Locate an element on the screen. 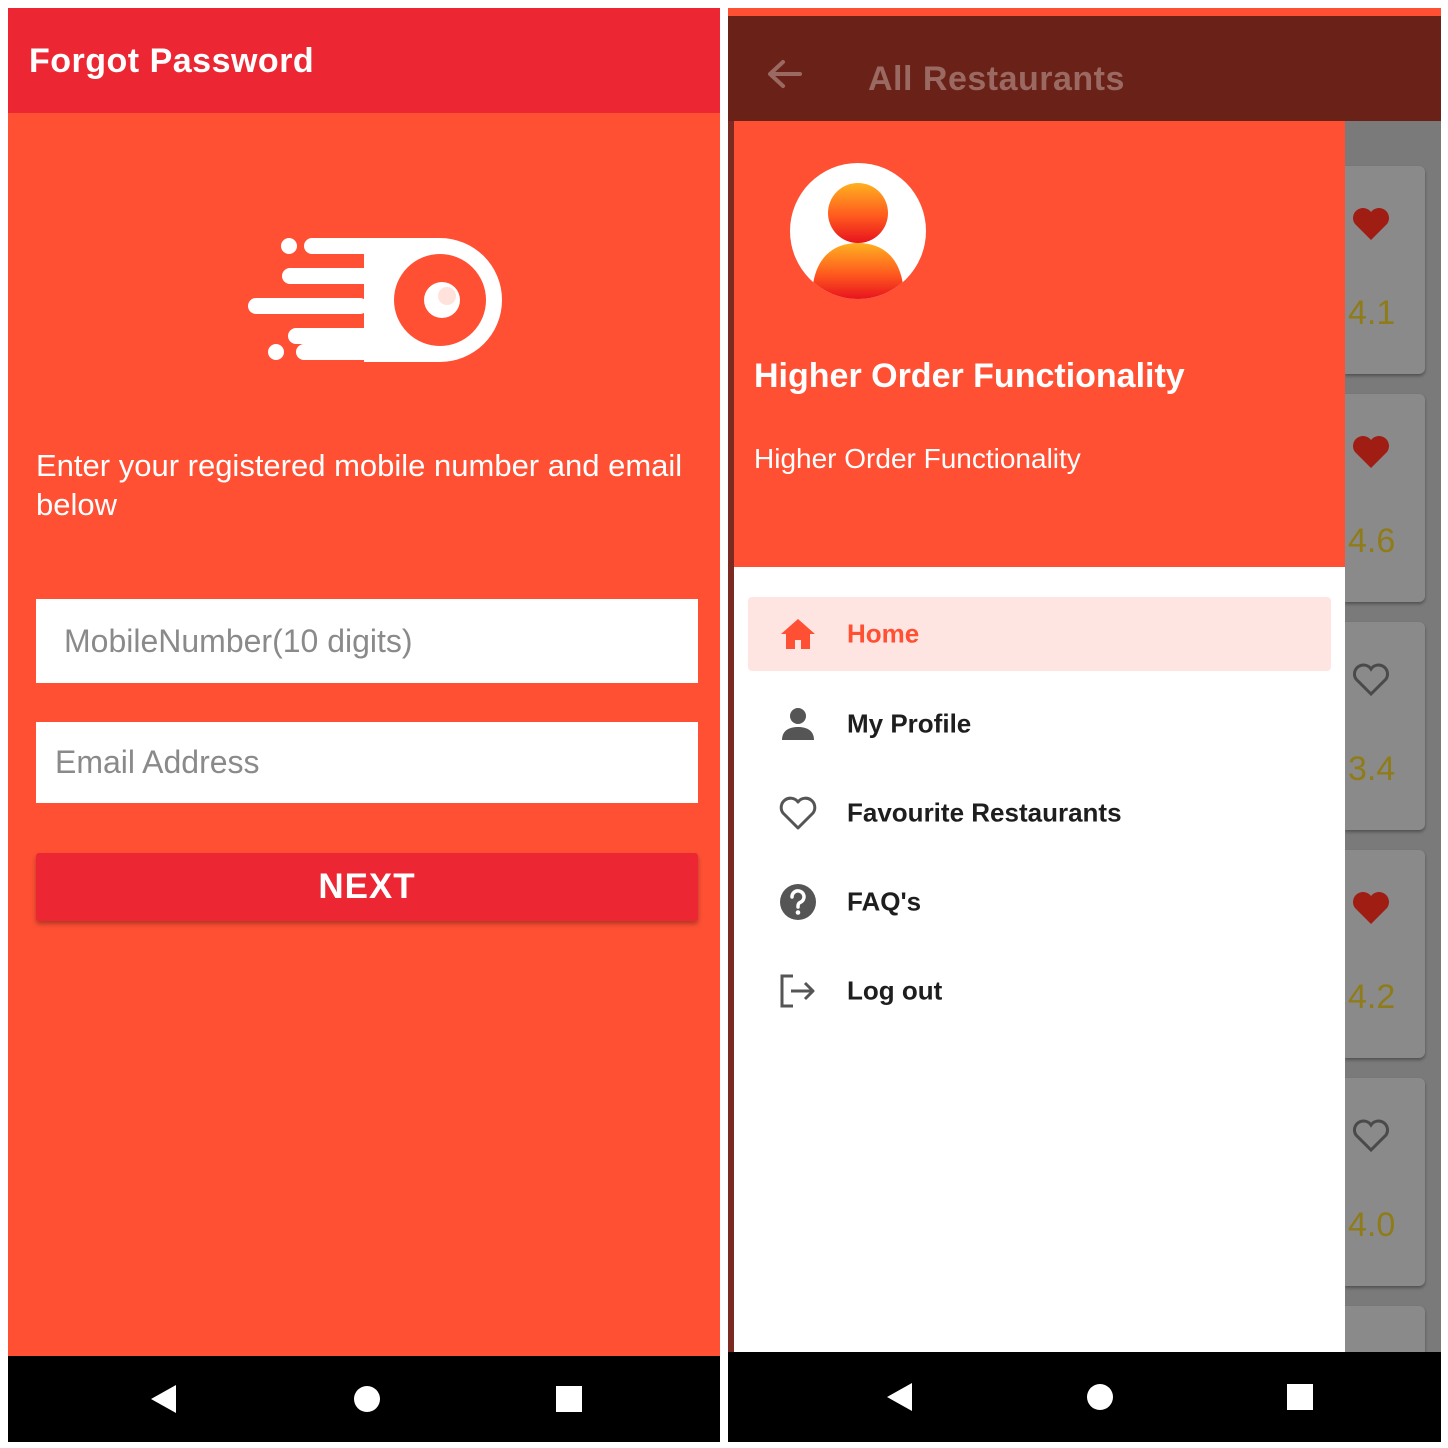  app-logo-icon is located at coordinates (375, 300).